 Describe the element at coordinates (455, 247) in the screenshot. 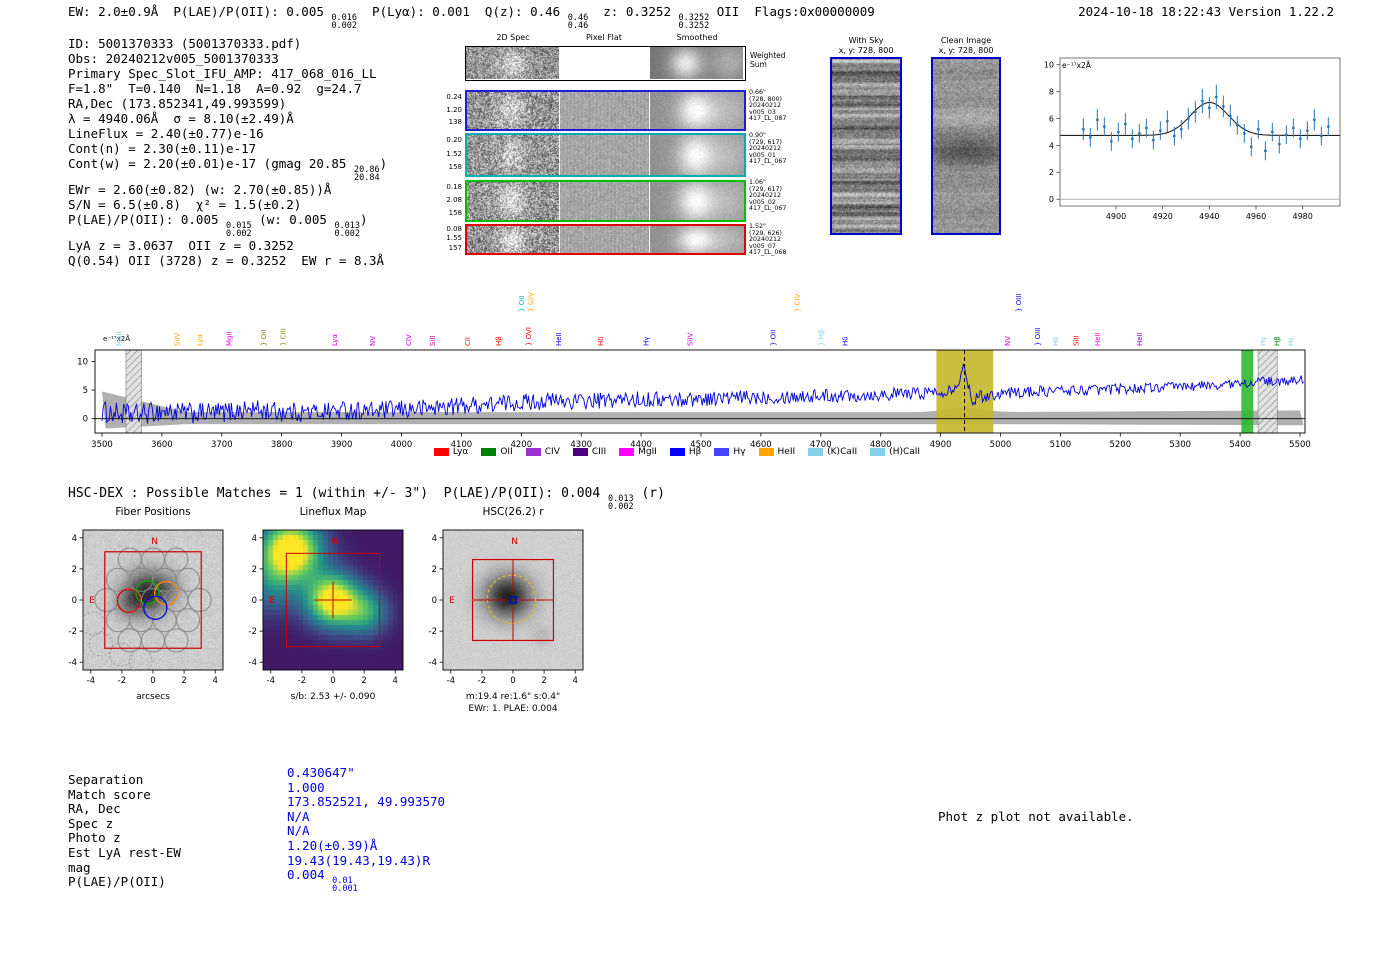

I see `axis-value: 157` at that location.